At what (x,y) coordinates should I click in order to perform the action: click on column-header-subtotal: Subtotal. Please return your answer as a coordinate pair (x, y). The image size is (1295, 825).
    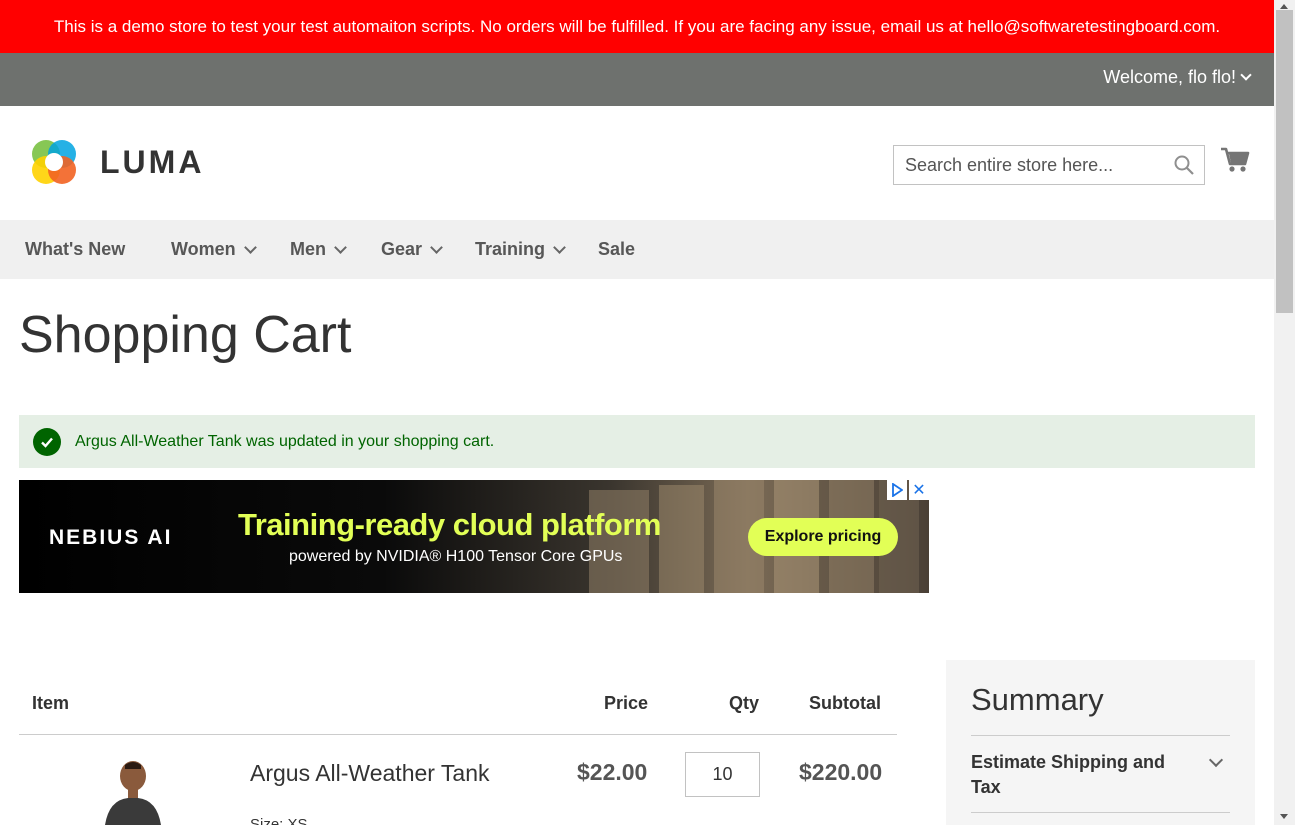
    Looking at the image, I should click on (845, 703).